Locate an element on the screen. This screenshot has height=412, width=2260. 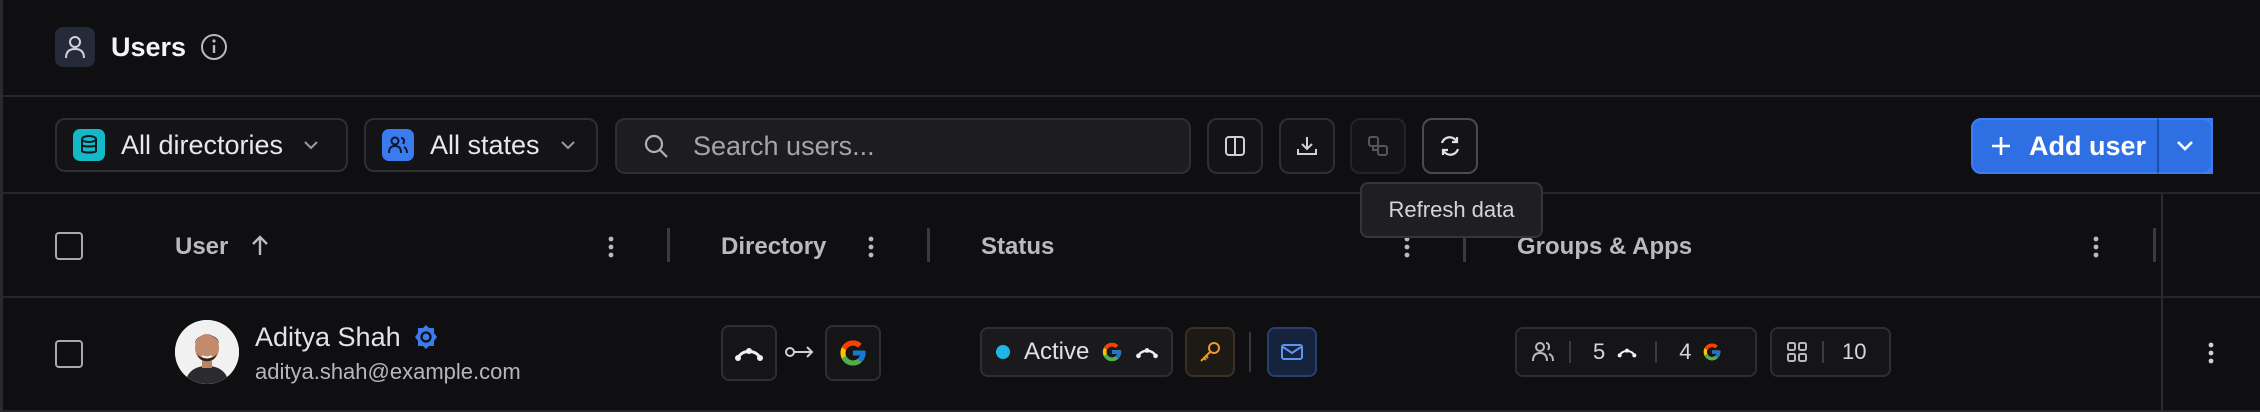
states-filter-label: All states is located at coordinates (485, 144).